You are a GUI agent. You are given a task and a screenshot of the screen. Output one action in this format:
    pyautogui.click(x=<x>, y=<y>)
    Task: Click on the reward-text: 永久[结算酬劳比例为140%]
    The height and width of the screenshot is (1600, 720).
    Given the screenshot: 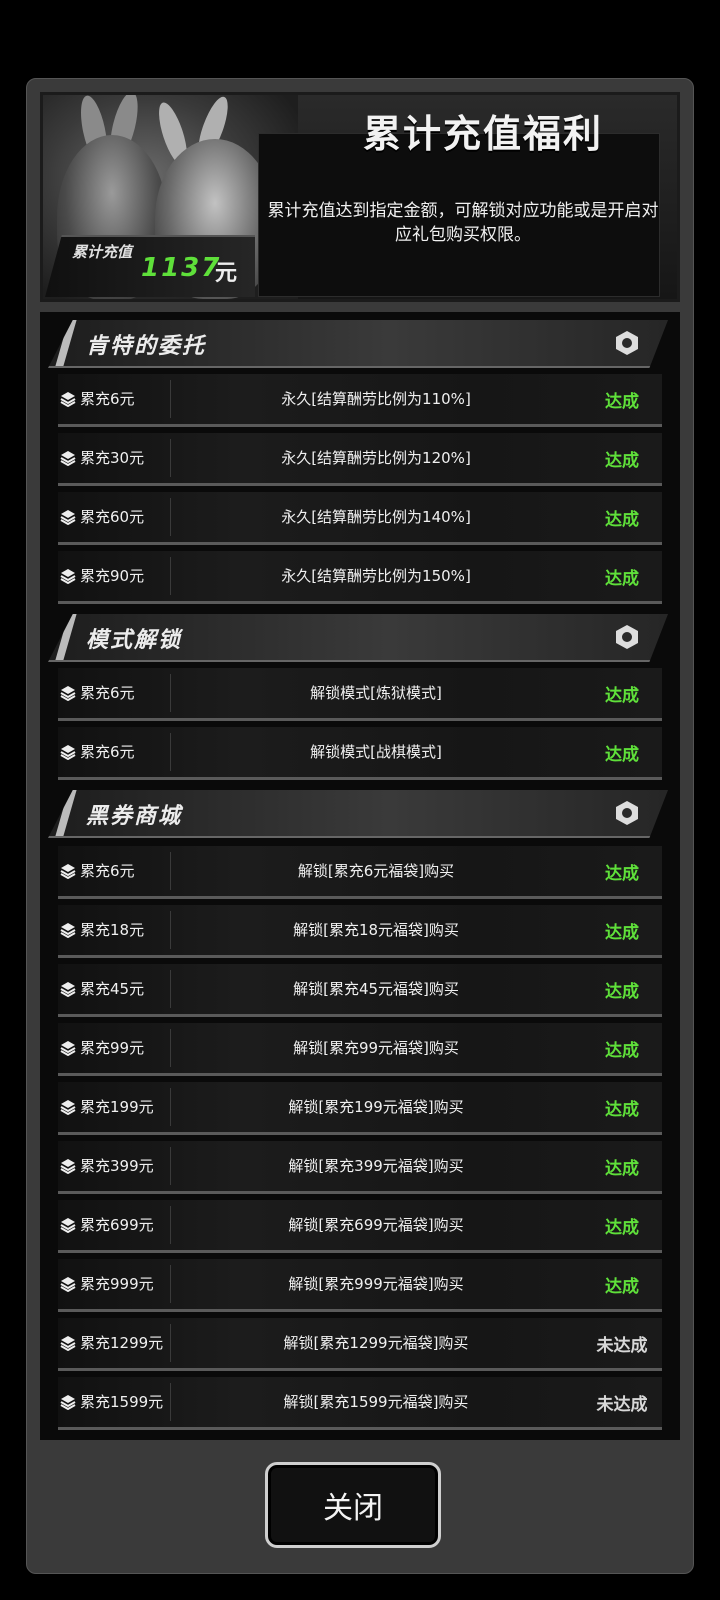 What is the action you would take?
    pyautogui.click(x=376, y=517)
    